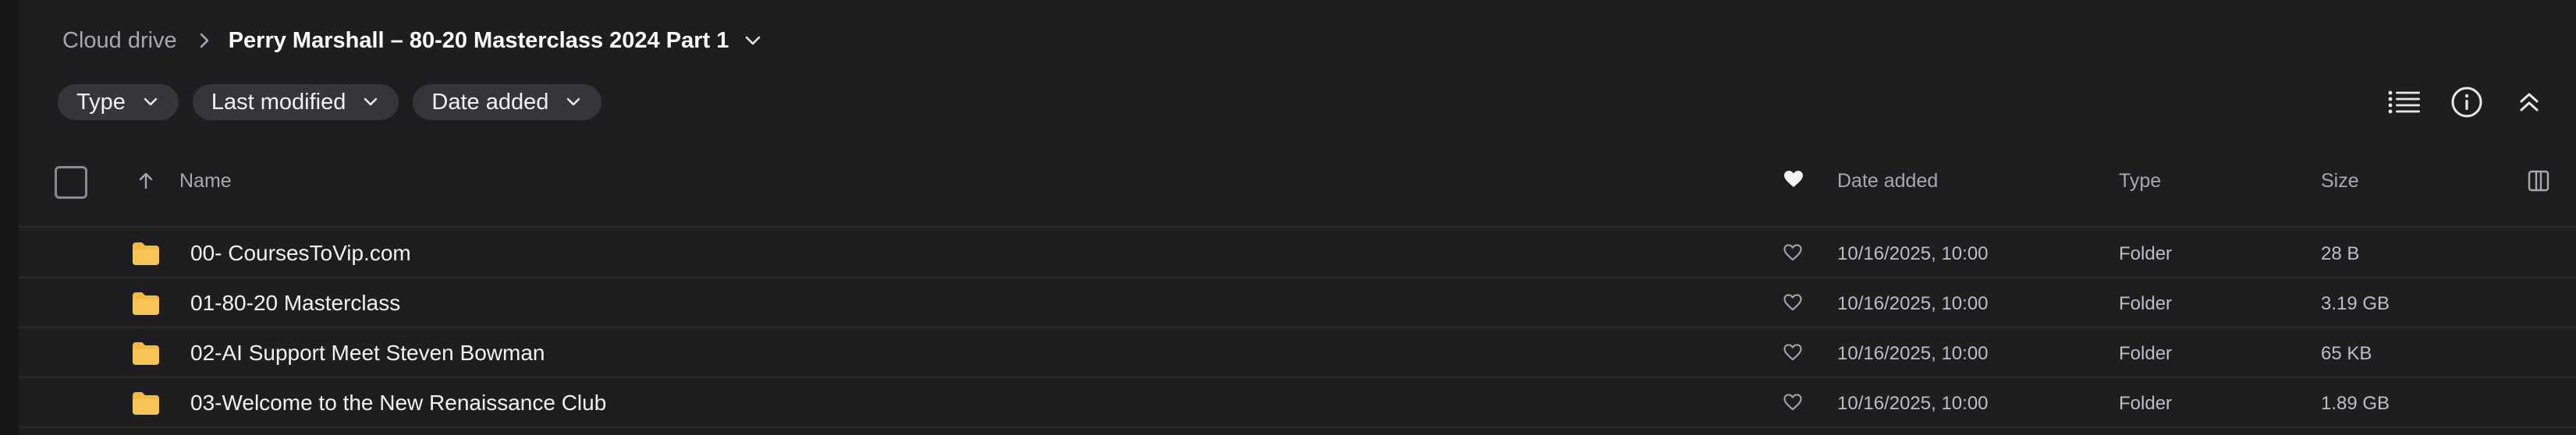 This screenshot has height=435, width=2576. I want to click on row-size: 1.89 GB, so click(2355, 403).